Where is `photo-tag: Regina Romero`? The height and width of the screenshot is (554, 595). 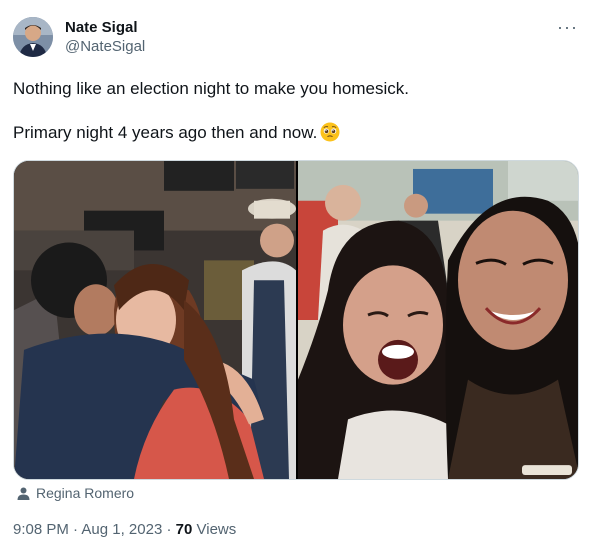
photo-tag: Regina Romero is located at coordinates (75, 493).